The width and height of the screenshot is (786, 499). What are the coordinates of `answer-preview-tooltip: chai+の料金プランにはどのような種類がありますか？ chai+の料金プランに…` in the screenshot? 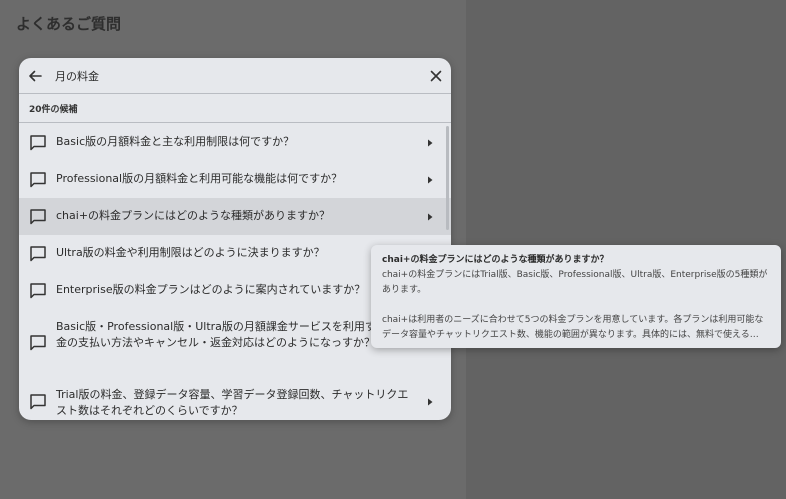 It's located at (576, 296).